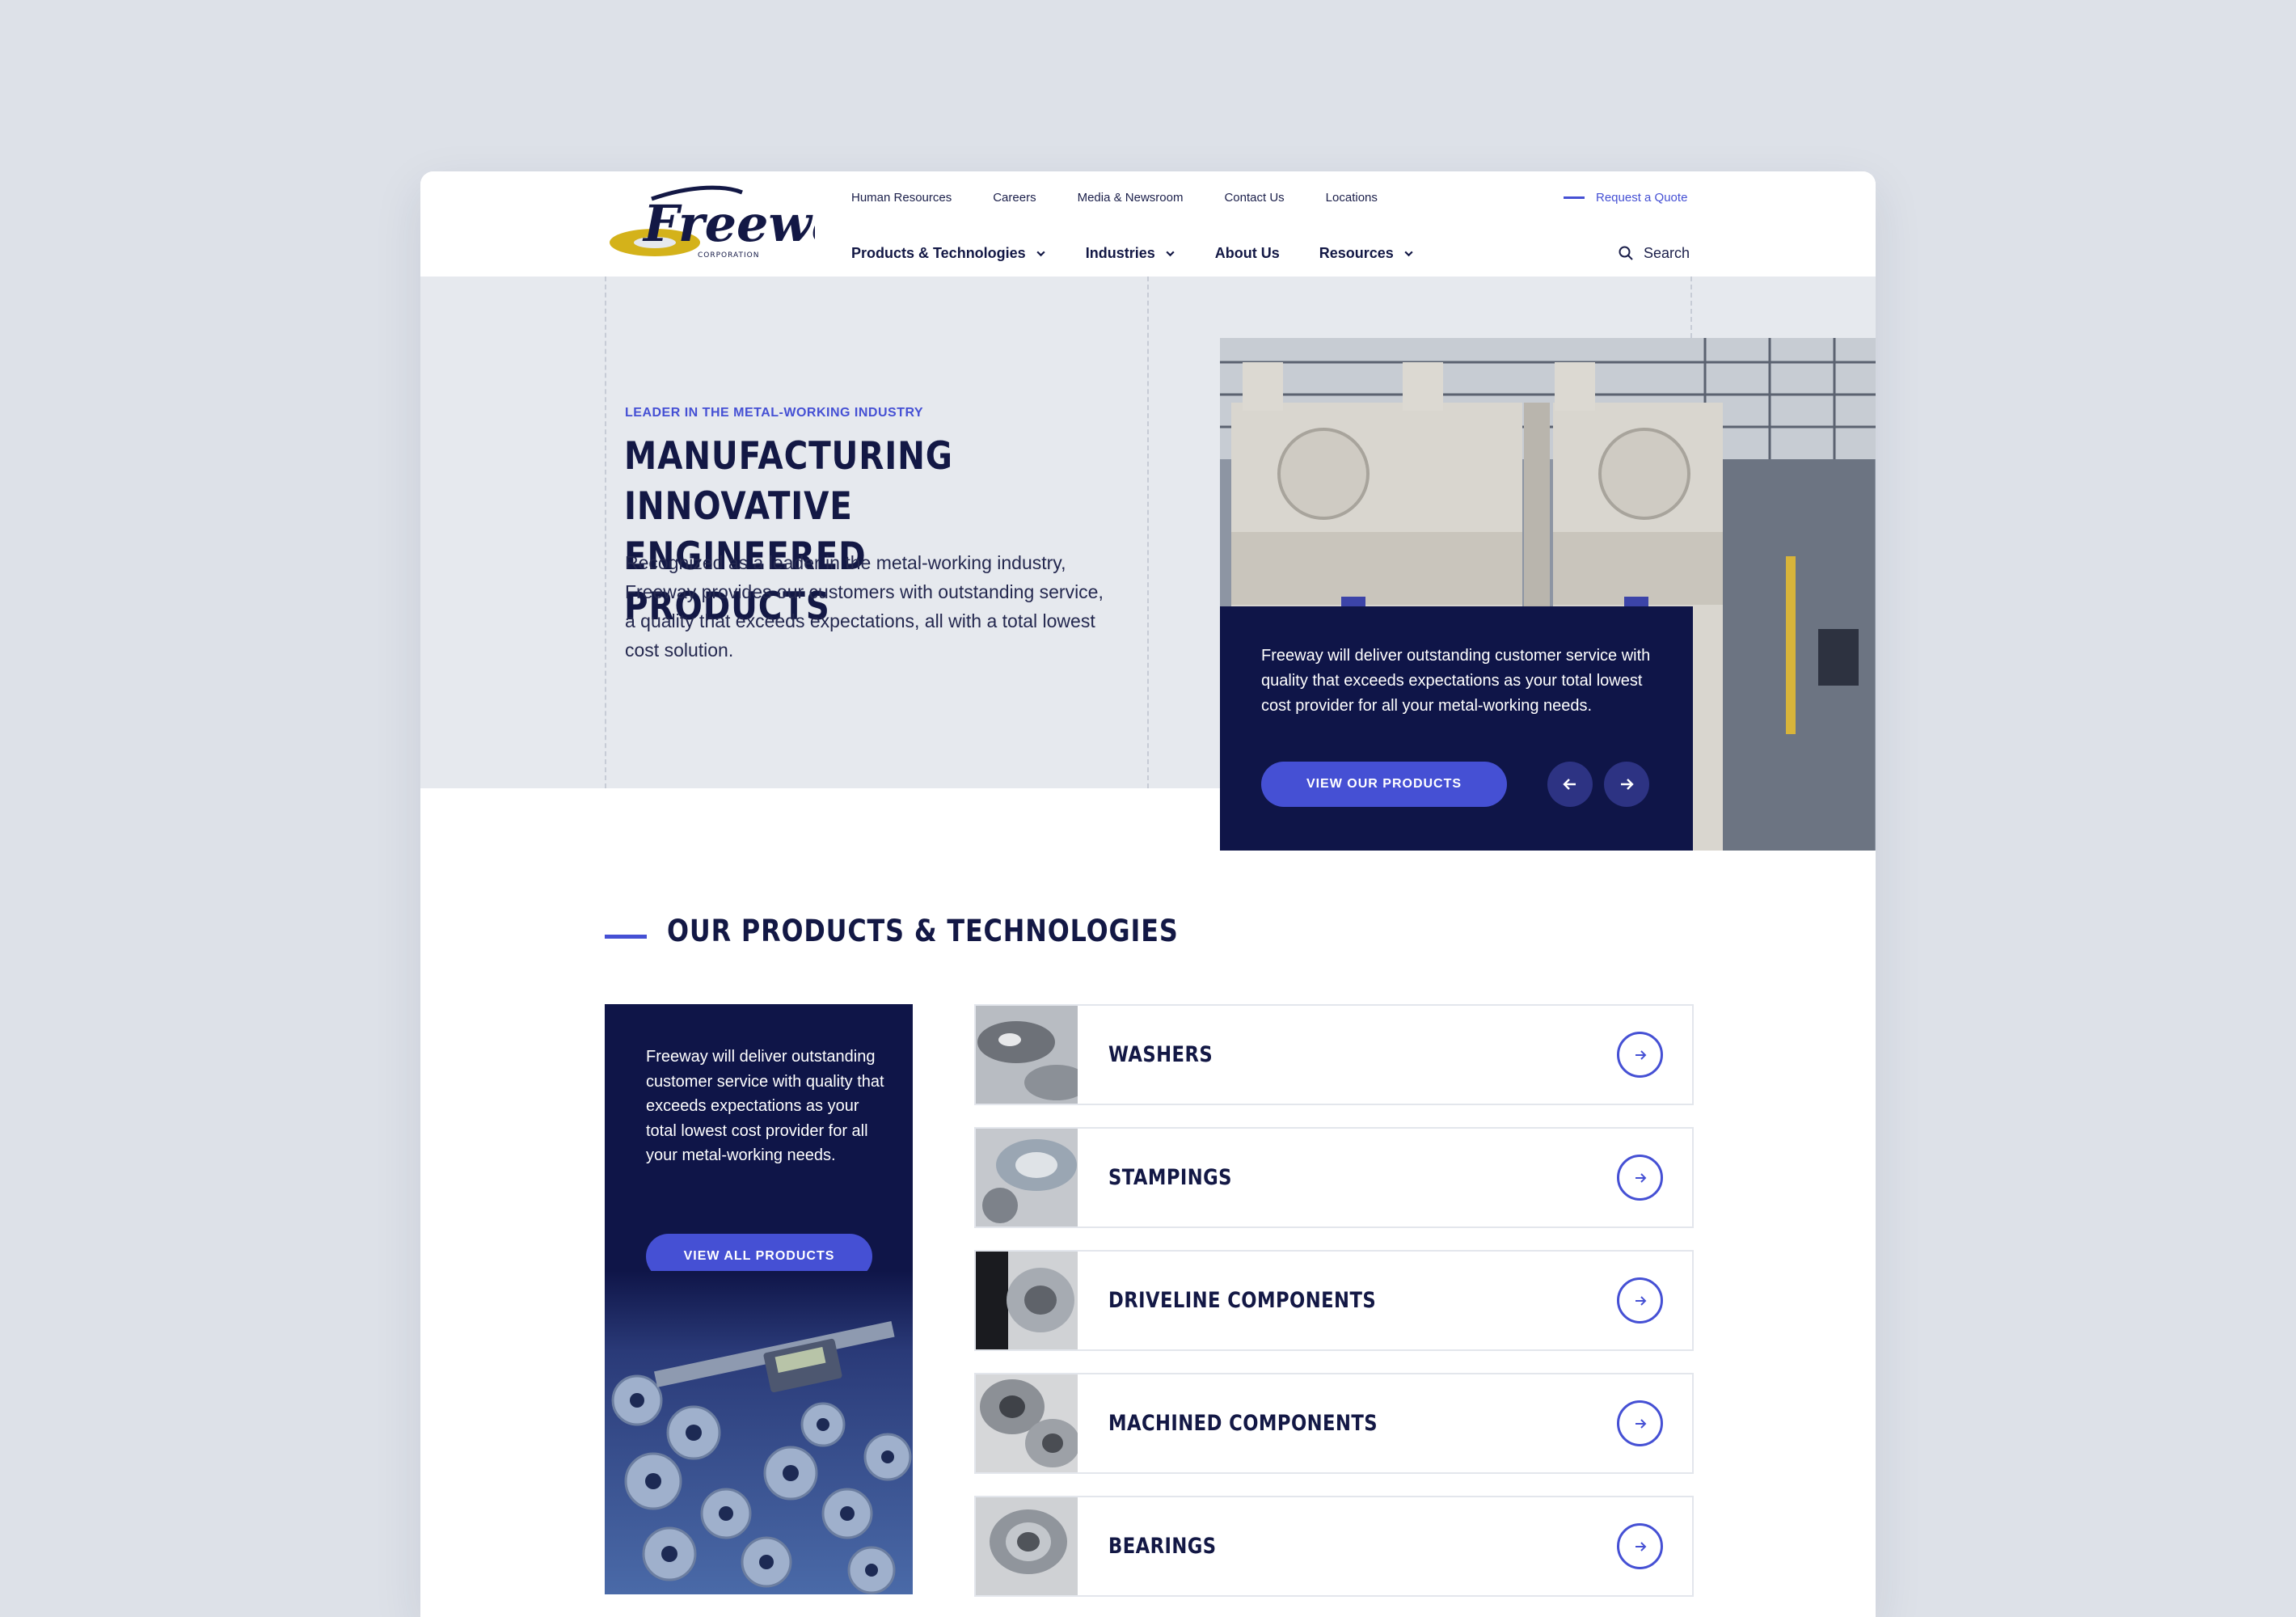  I want to click on quote-accent-line, so click(1575, 197).